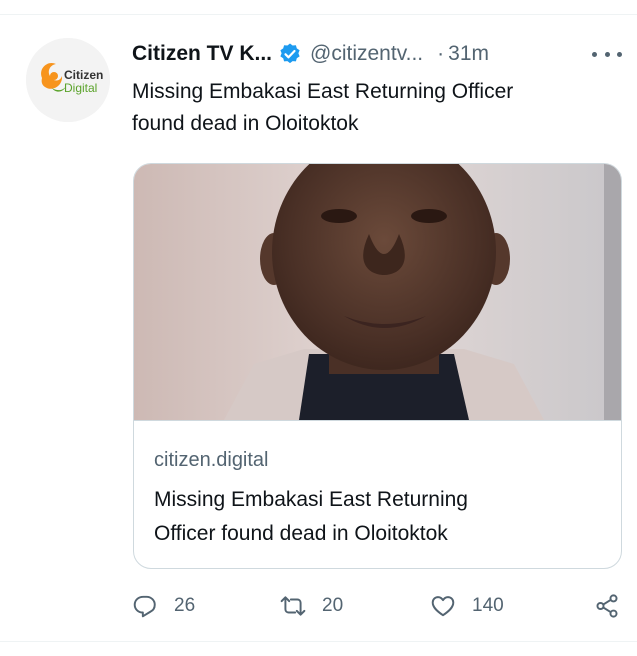 This screenshot has height=656, width=637. I want to click on retweet-icon, so click(293, 606).